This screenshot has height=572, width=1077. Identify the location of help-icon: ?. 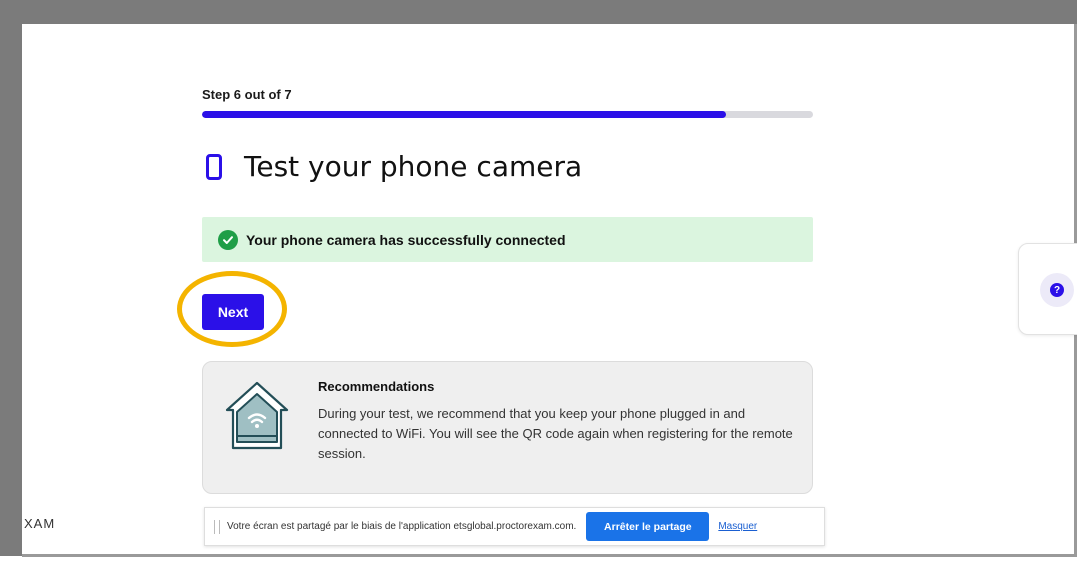
(1057, 290).